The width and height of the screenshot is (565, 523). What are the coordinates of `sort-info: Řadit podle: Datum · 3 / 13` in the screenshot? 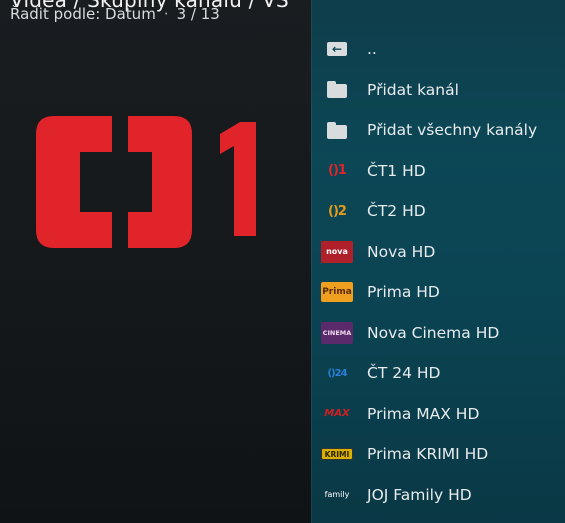 It's located at (115, 14).